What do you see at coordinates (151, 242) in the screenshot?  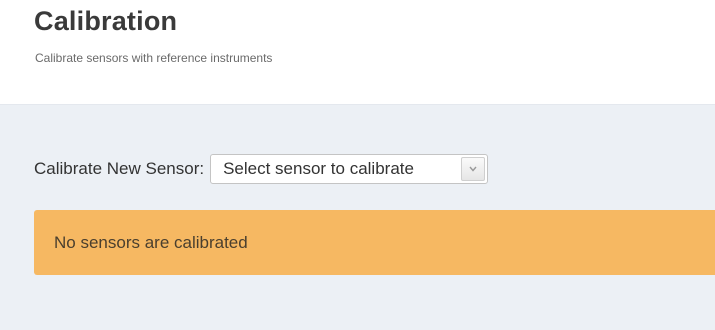 I see `alert-message: No sensors are calibrated` at bounding box center [151, 242].